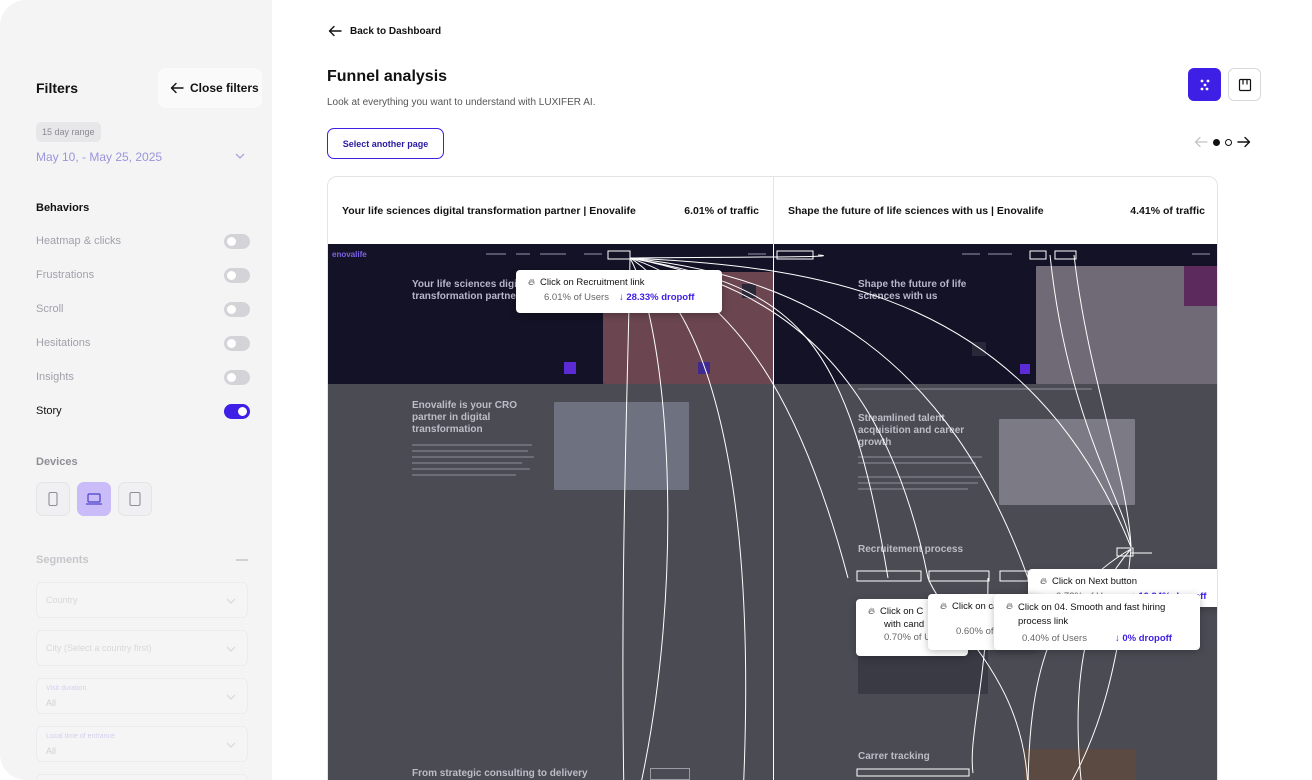 The image size is (1312, 780). What do you see at coordinates (1167, 210) in the screenshot?
I see `page-traffic: 4.41% of traffic` at bounding box center [1167, 210].